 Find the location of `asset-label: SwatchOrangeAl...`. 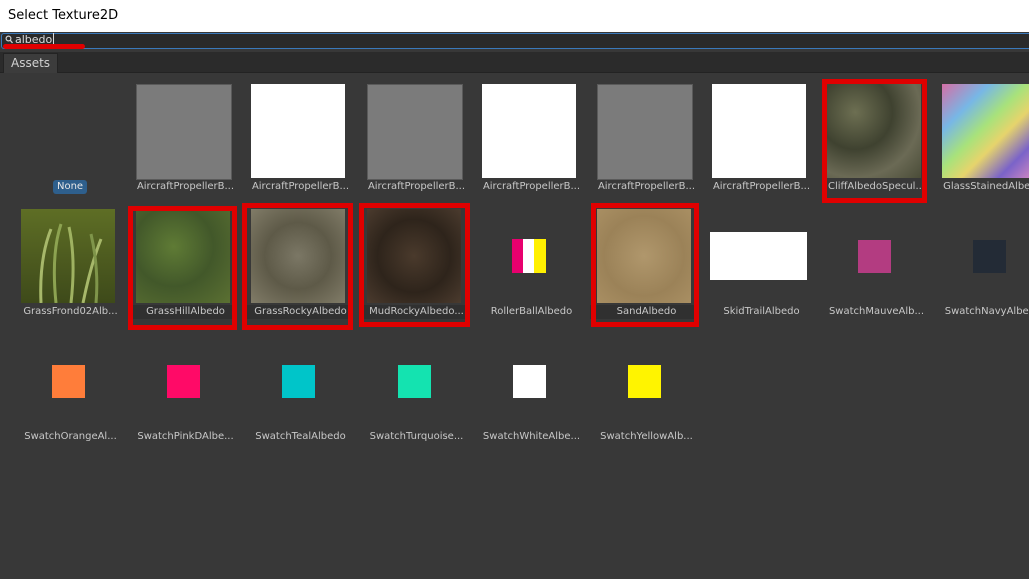

asset-label: SwatchOrangeAl... is located at coordinates (70, 436).